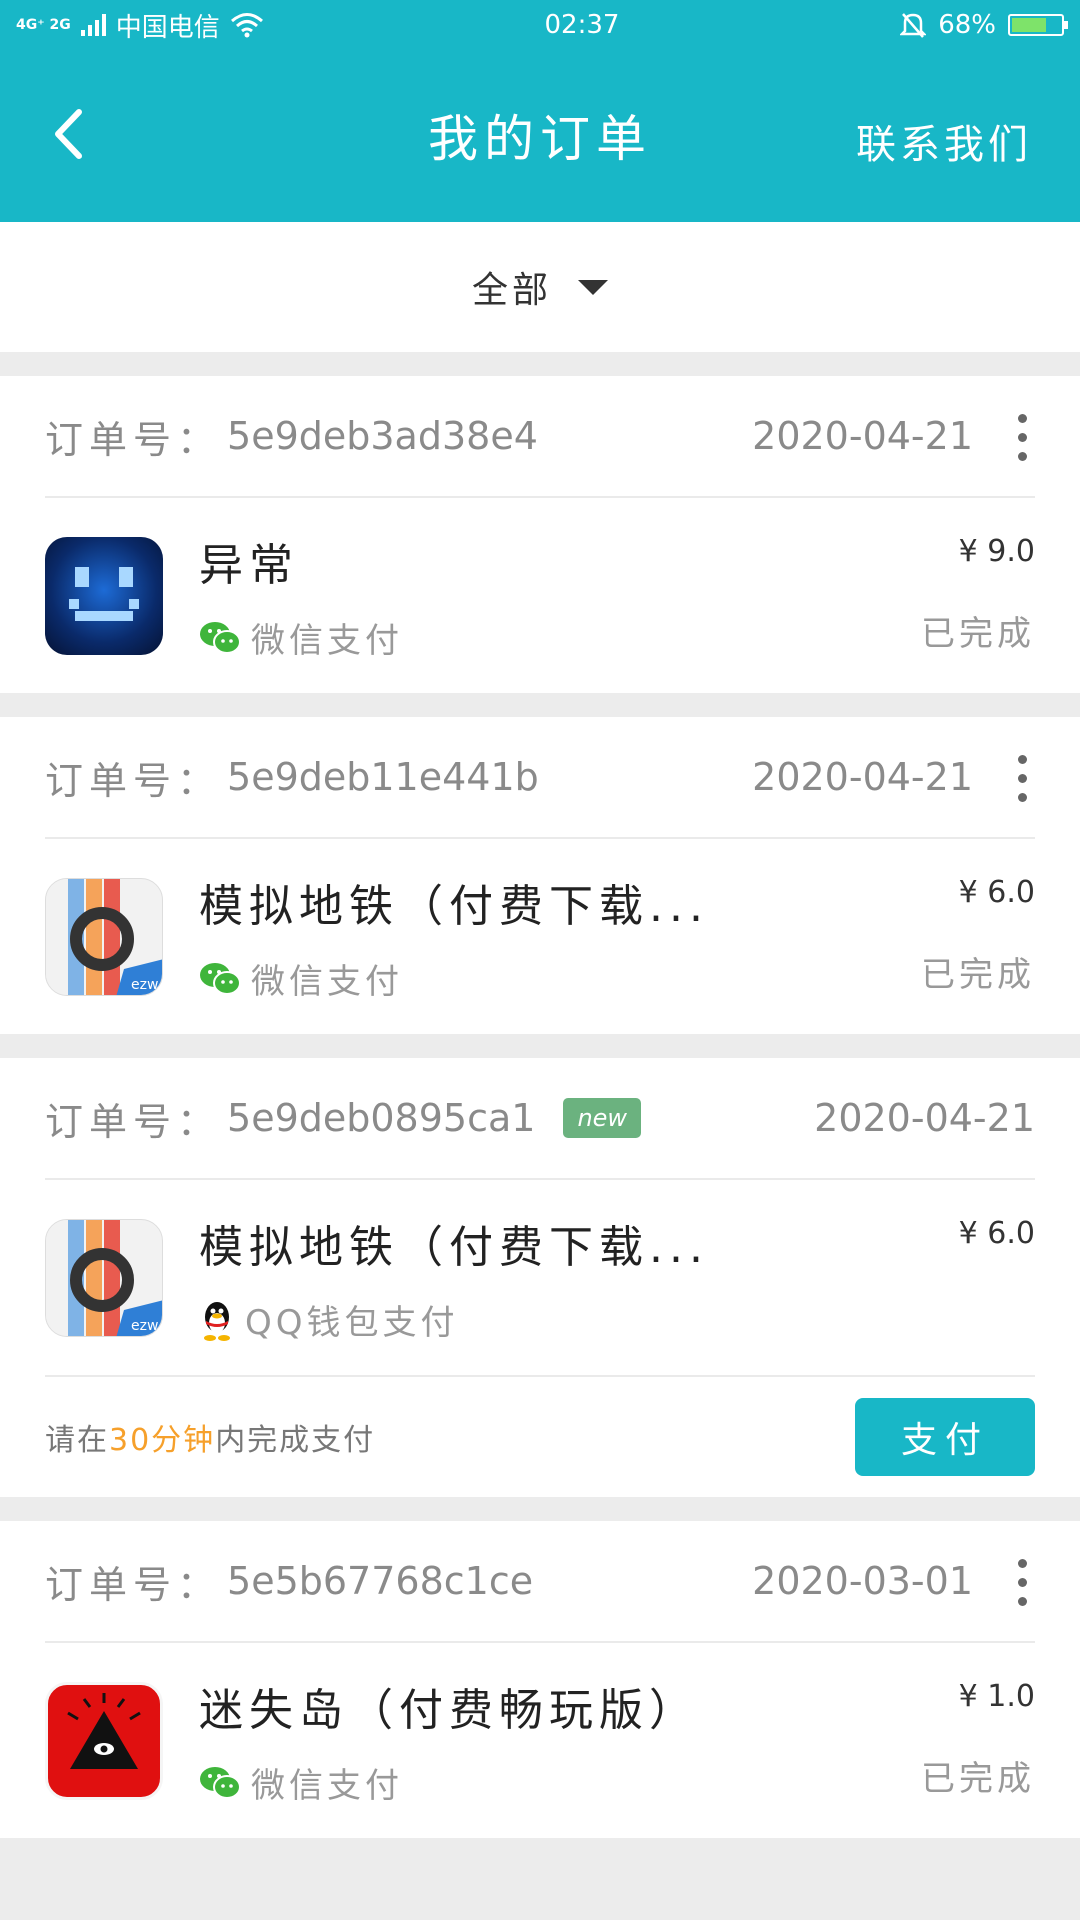  I want to click on triangle-down-icon, so click(593, 287).